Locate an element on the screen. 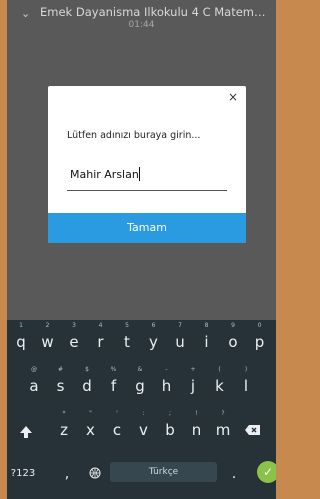 This screenshot has height=499, width=320. key-hint: + is located at coordinates (193, 369).